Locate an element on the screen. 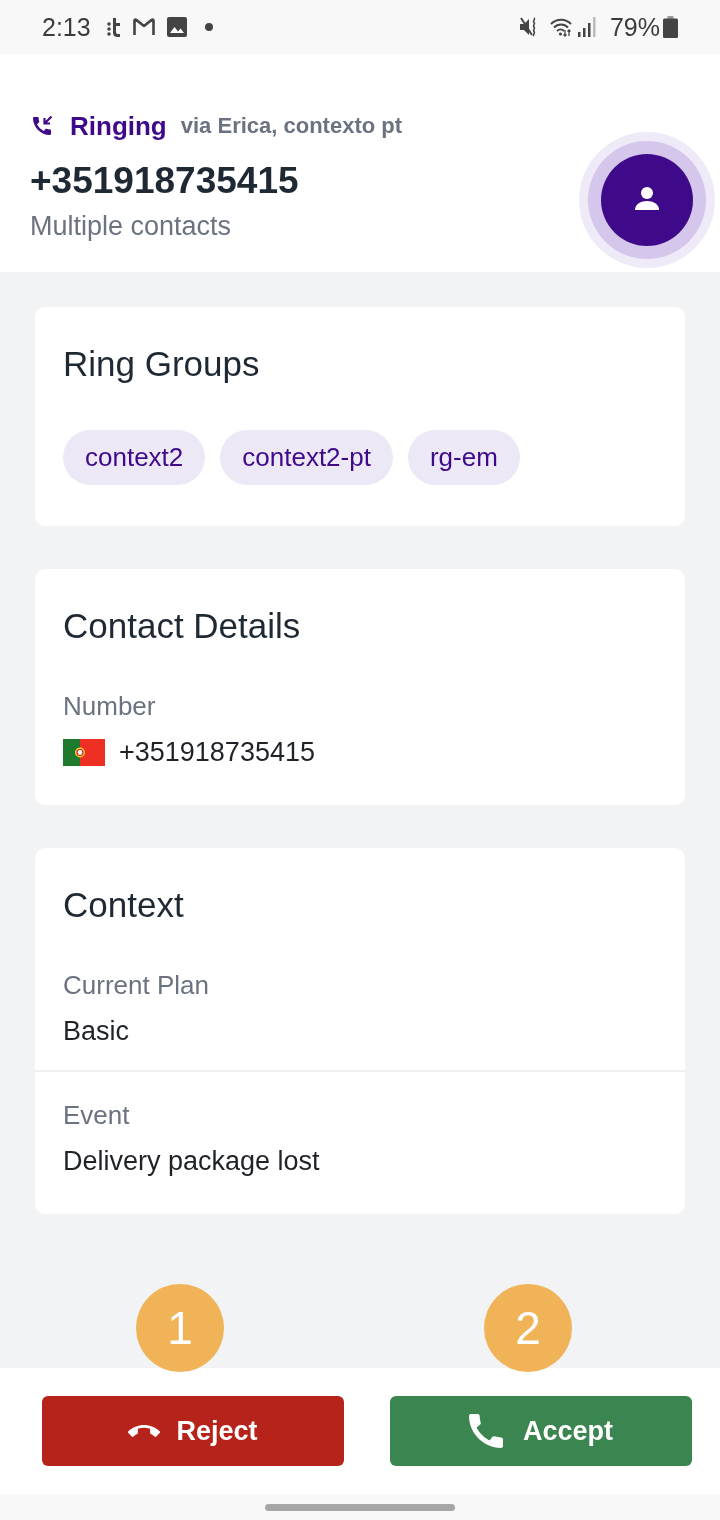  card-title: Contact Details is located at coordinates (182, 626).